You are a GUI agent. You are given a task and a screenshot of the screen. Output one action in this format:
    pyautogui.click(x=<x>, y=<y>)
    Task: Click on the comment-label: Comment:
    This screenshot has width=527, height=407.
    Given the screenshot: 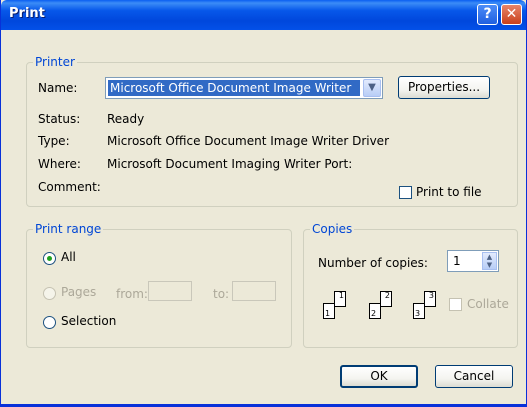 What is the action you would take?
    pyautogui.click(x=69, y=187)
    